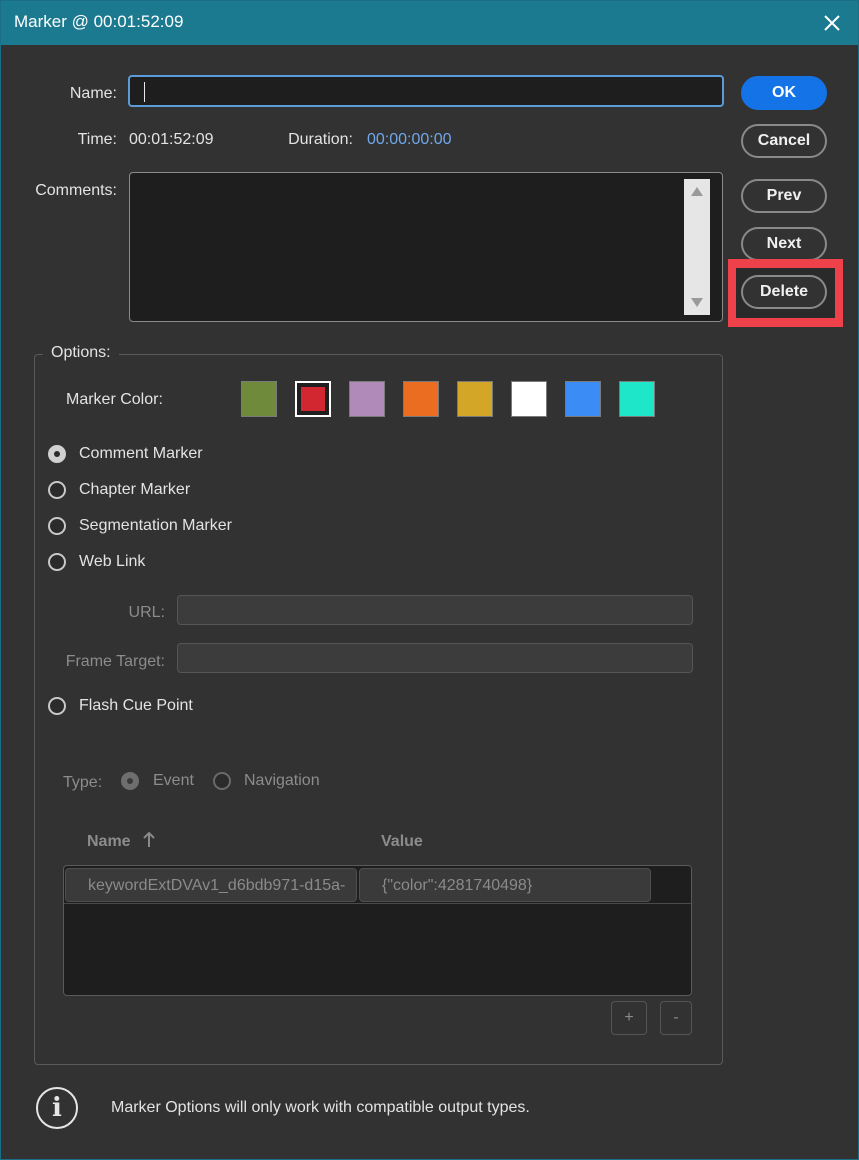  What do you see at coordinates (130, 781) in the screenshot?
I see `radio-type-event` at bounding box center [130, 781].